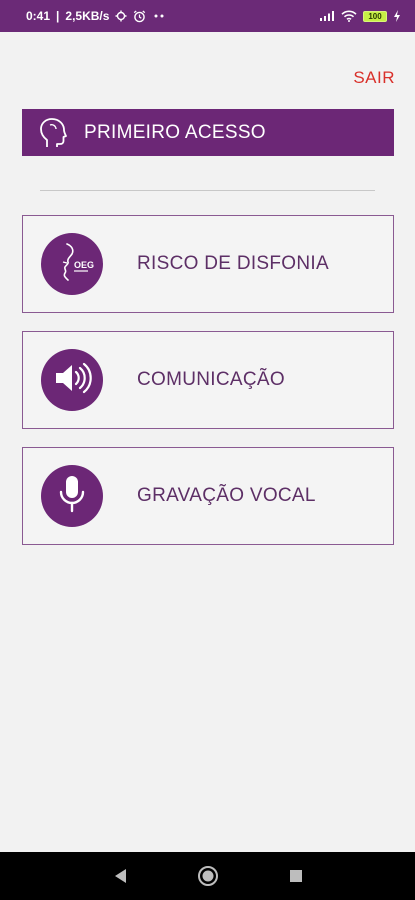 The height and width of the screenshot is (900, 415). What do you see at coordinates (159, 16) in the screenshot?
I see `more-dots-icon` at bounding box center [159, 16].